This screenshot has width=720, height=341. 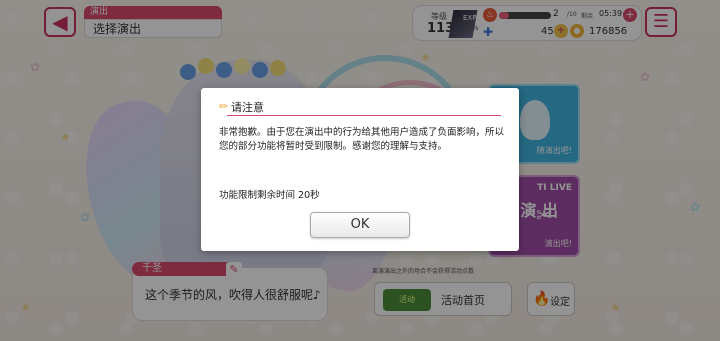 What do you see at coordinates (364, 115) in the screenshot?
I see `modal-divider` at bounding box center [364, 115].